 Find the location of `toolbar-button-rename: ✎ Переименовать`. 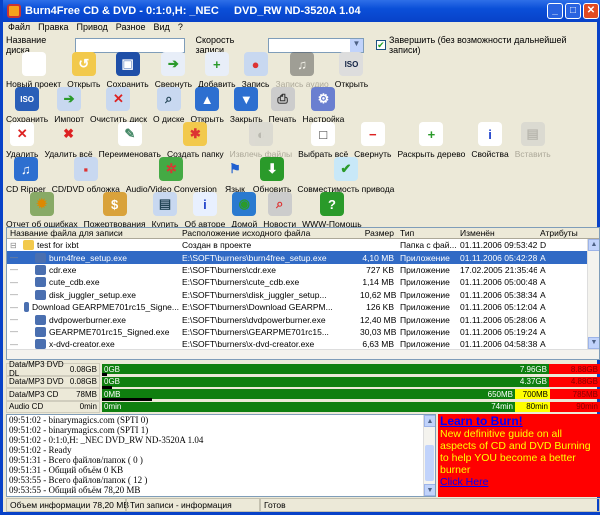

toolbar-button-rename: ✎ Переименовать is located at coordinates (130, 140).